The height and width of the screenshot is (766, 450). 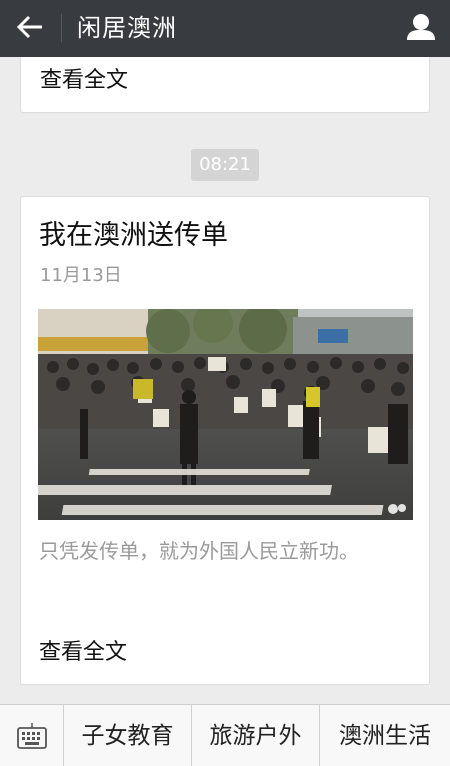 I want to click on page-title: 闲居澳洲, so click(x=127, y=28).